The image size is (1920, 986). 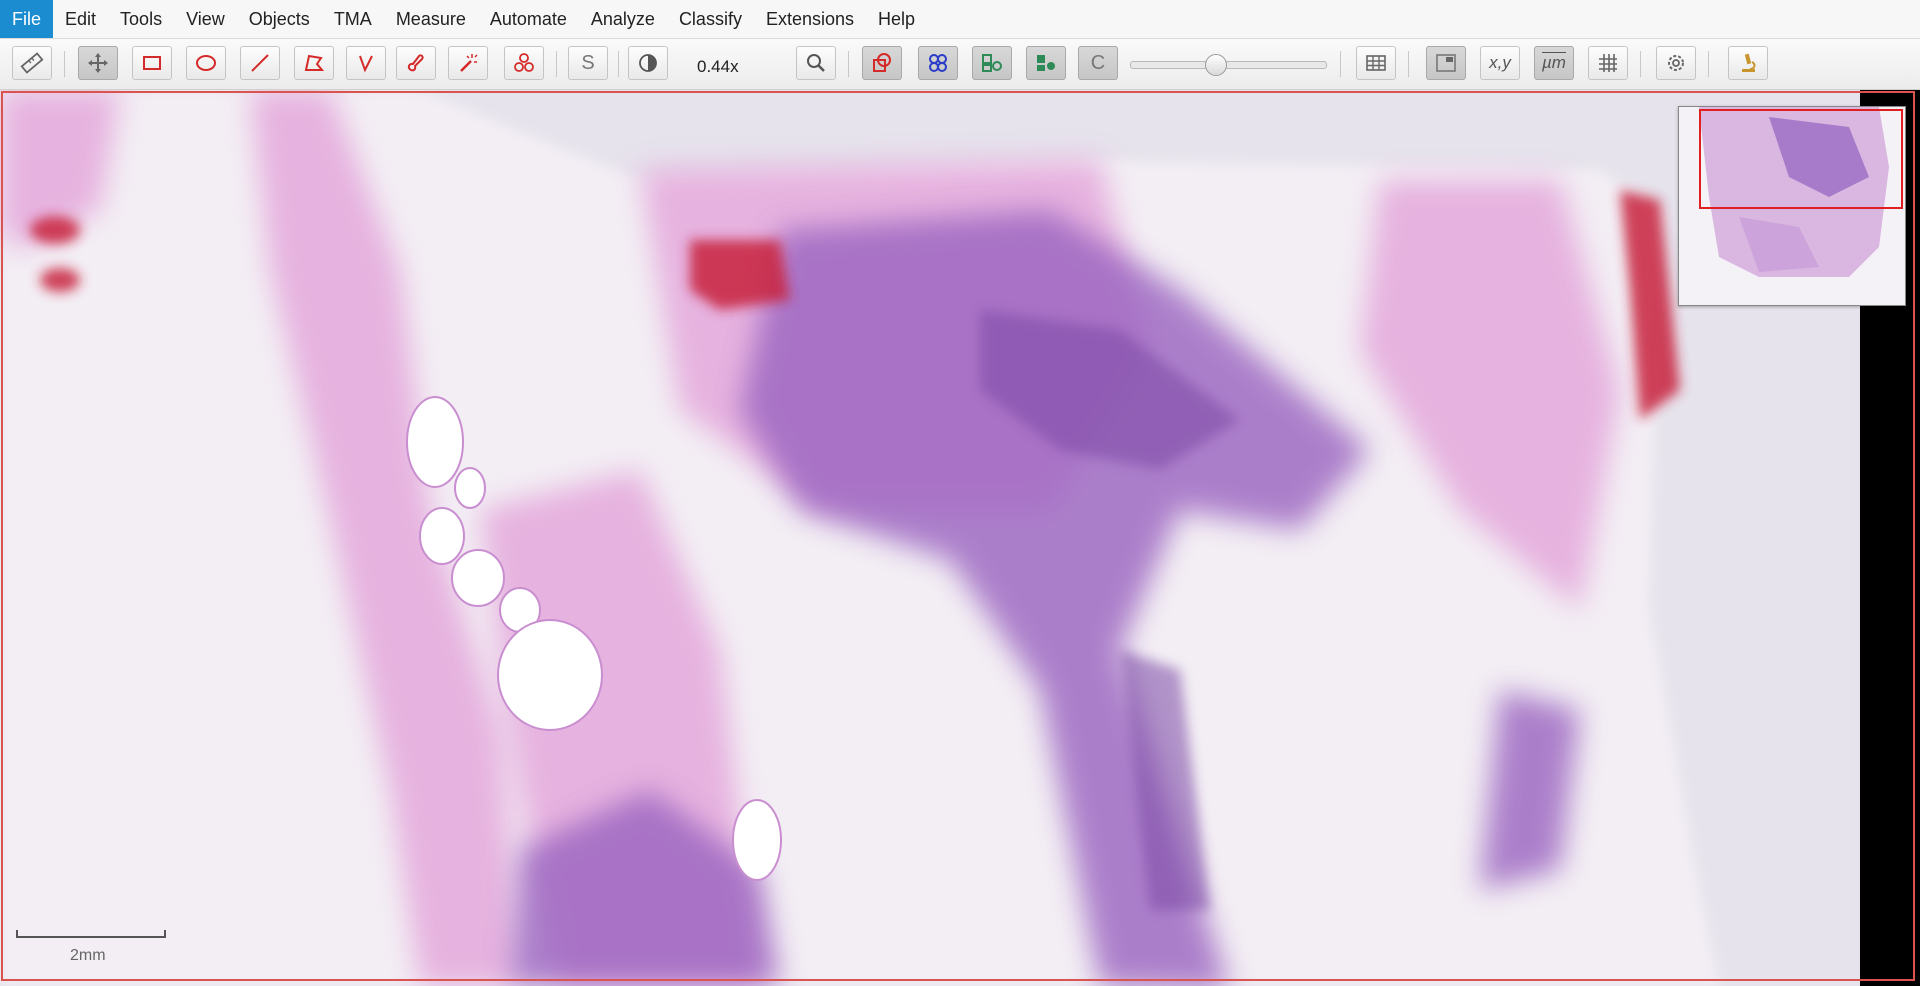 I want to click on table-icon, so click(x=1376, y=63).